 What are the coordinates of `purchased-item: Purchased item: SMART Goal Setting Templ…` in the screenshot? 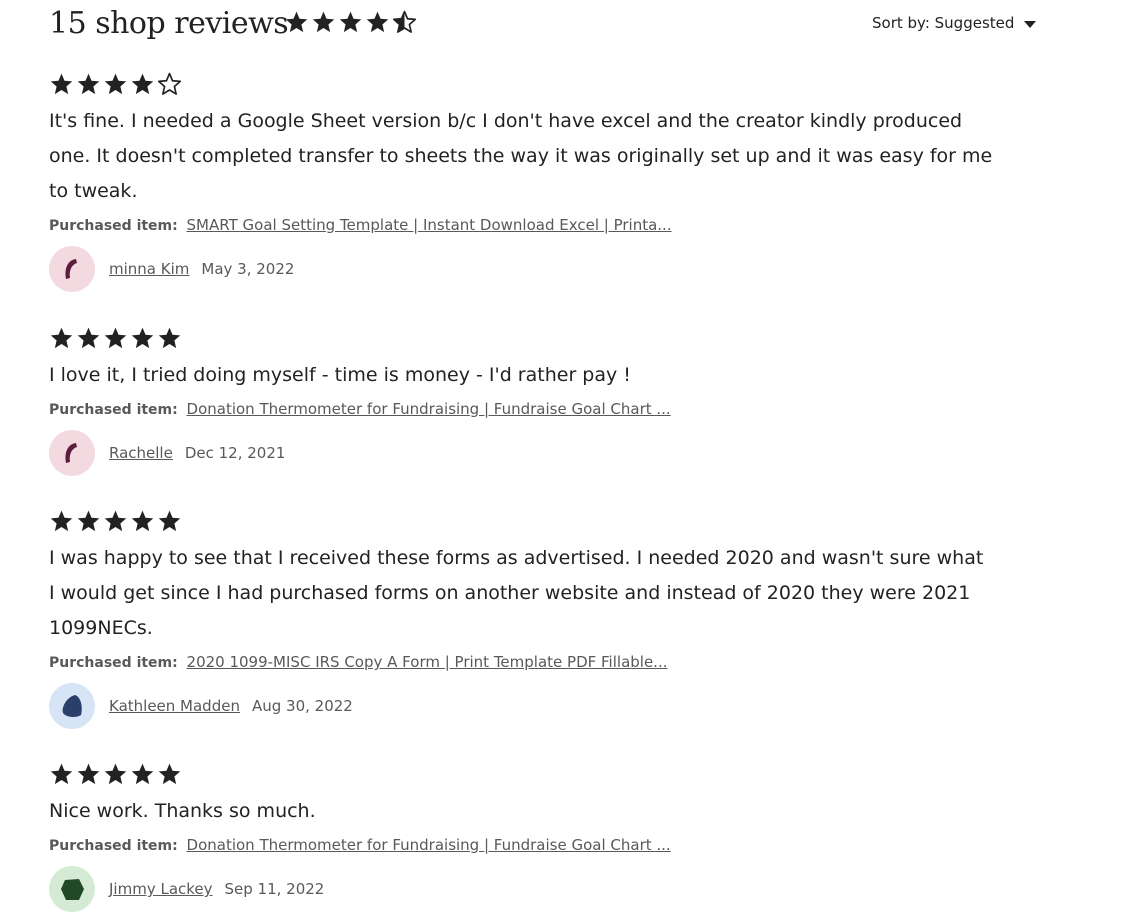 It's located at (529, 225).